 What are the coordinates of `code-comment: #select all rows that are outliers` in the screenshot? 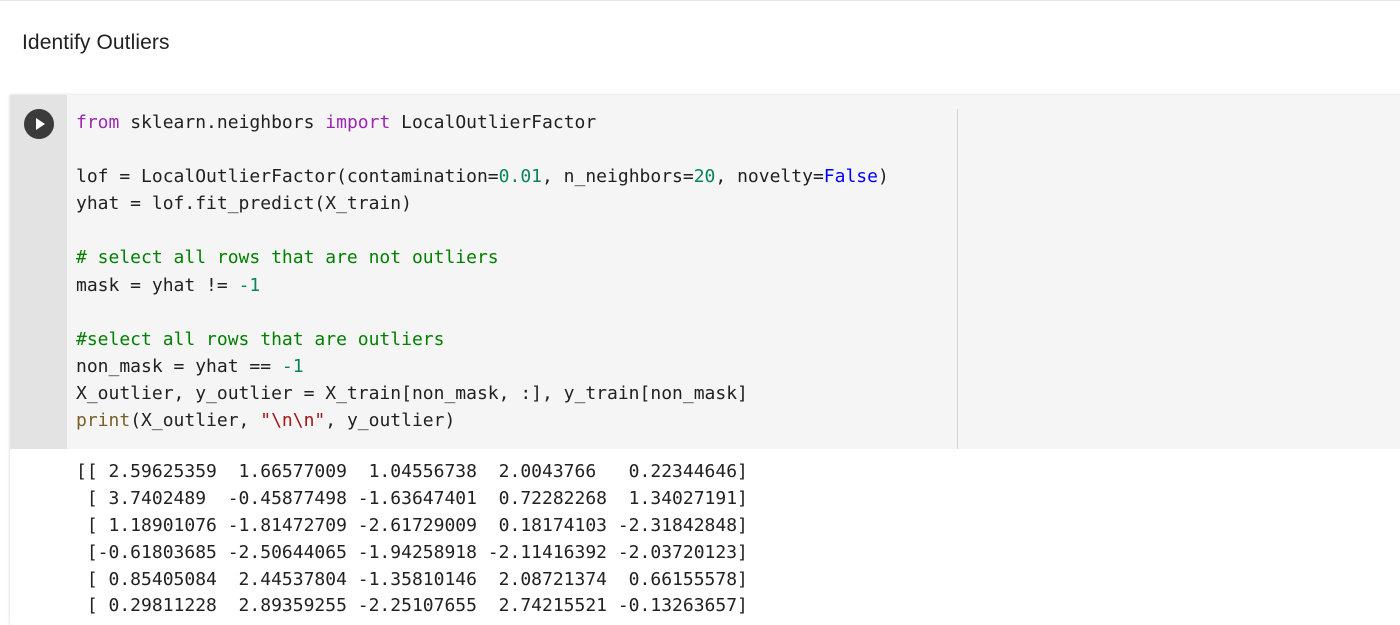 It's located at (260, 339).